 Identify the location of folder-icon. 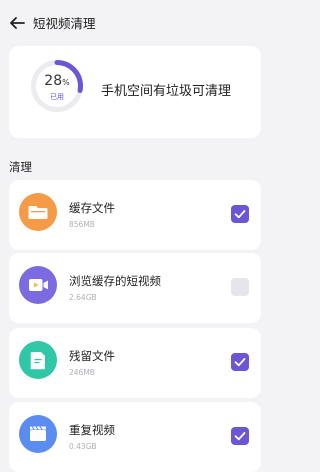
(38, 212).